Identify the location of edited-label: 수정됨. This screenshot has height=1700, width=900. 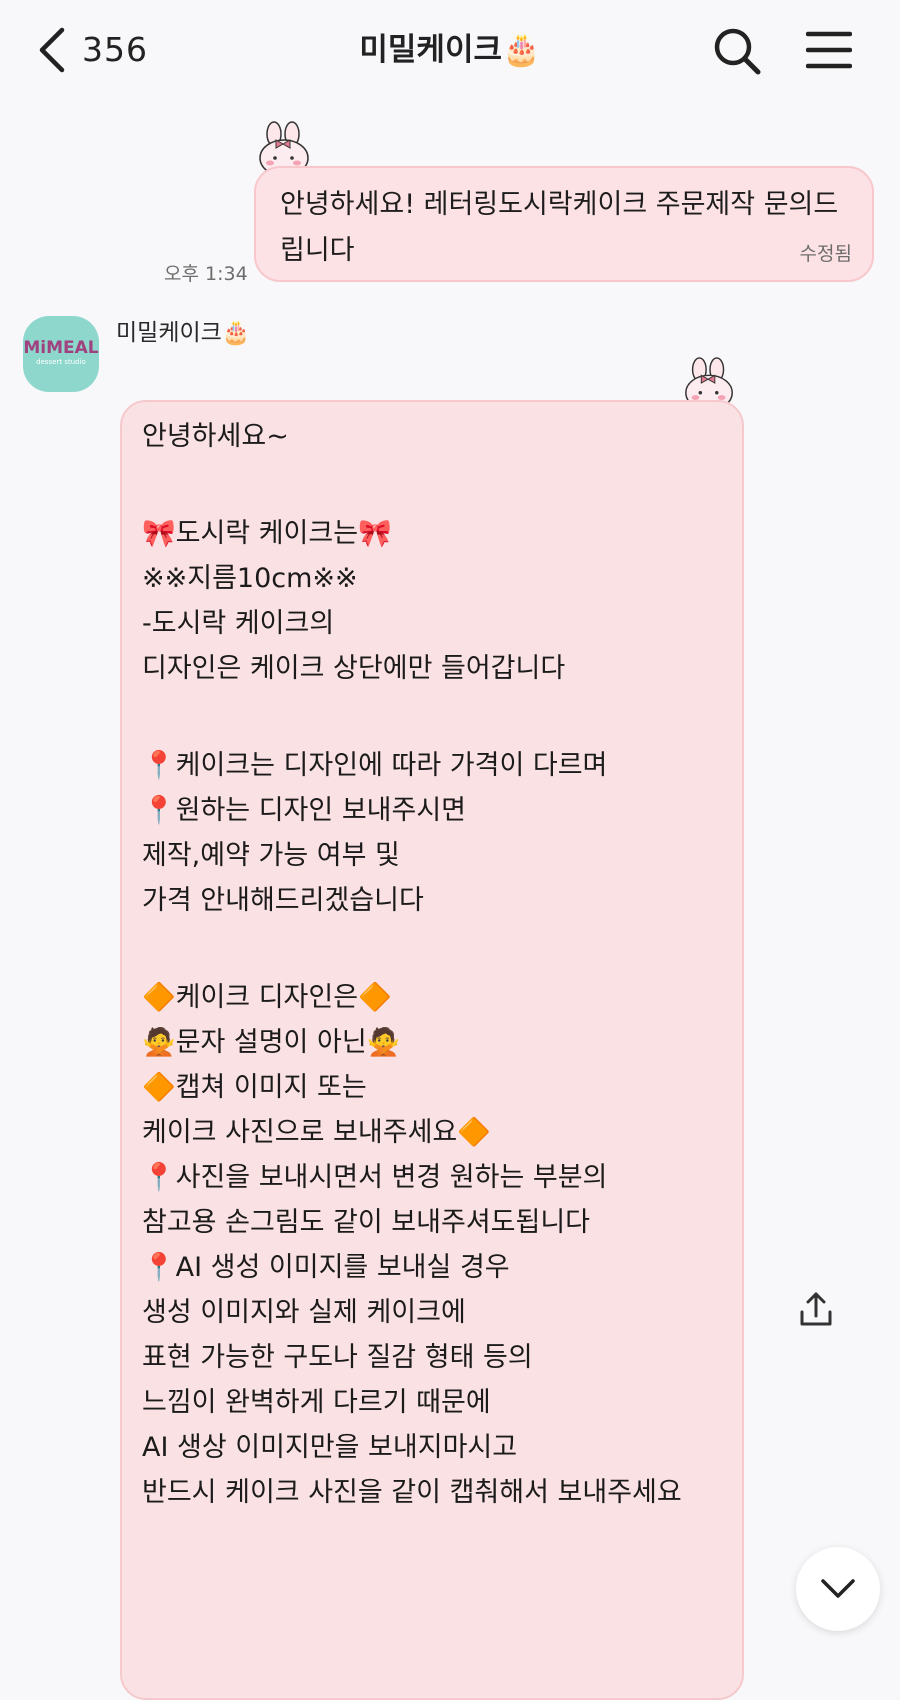
(825, 254).